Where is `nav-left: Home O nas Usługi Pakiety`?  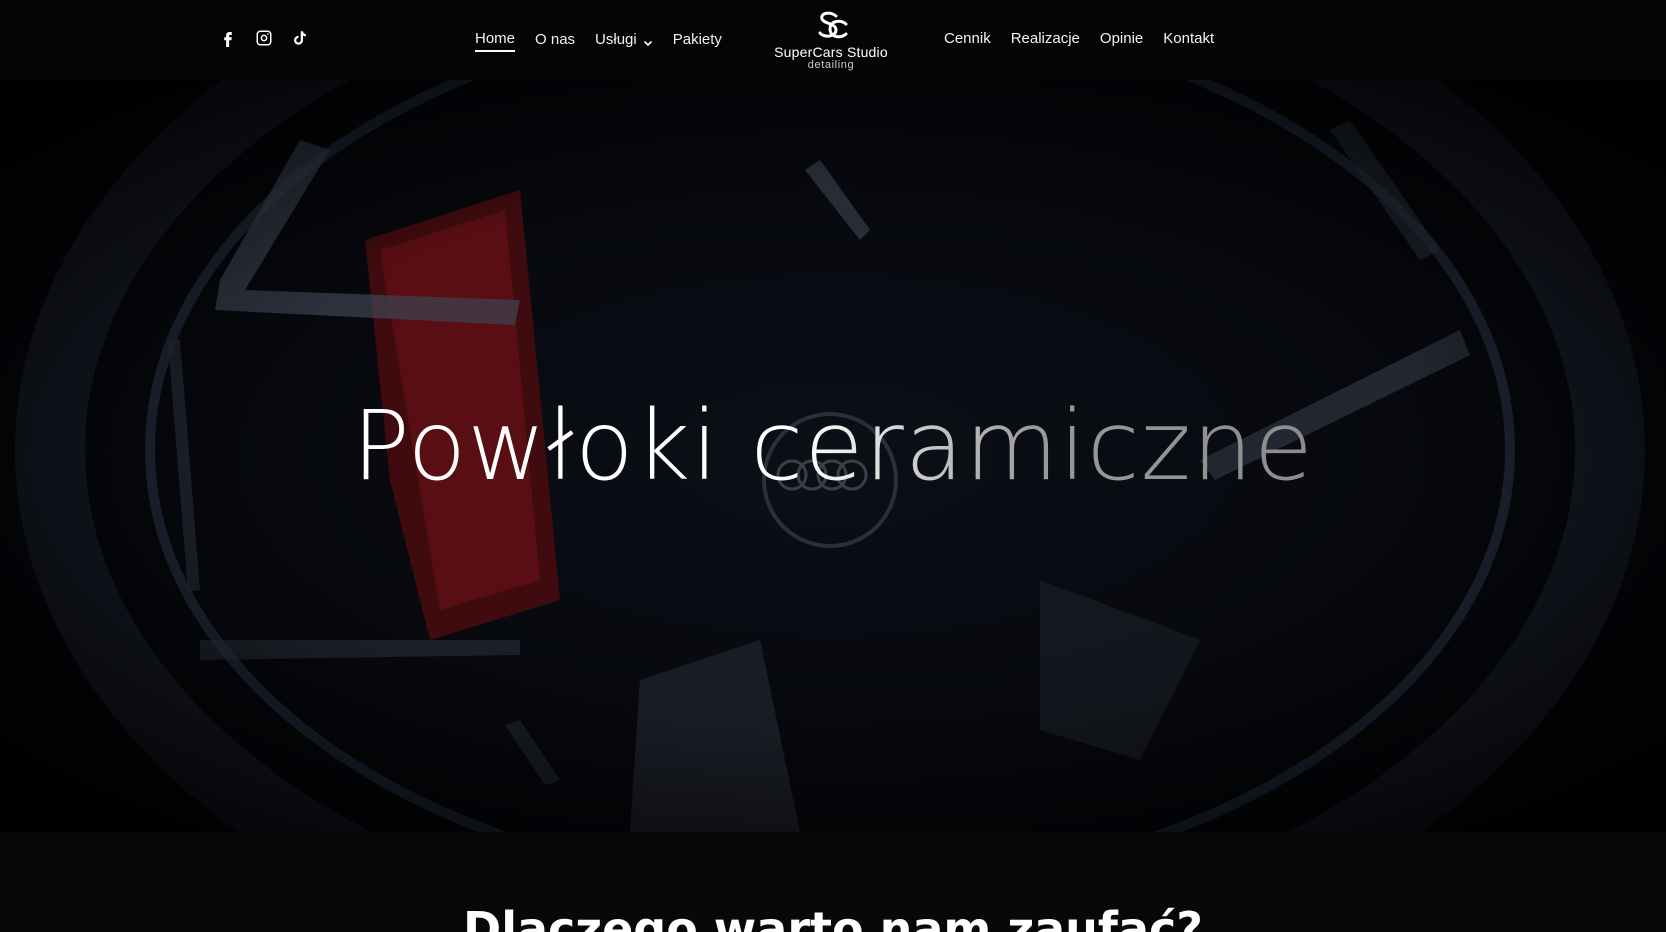 nav-left: Home O nas Usługi Pakiety is located at coordinates (598, 41).